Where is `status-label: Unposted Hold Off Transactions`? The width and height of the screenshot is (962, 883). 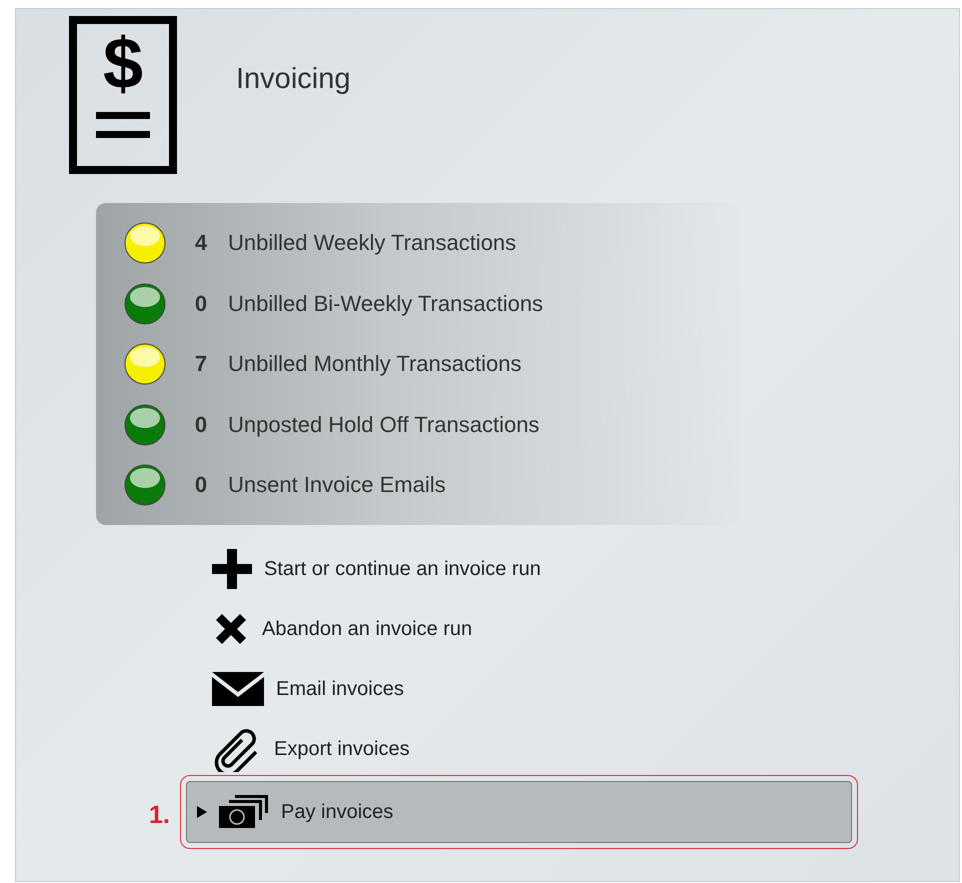
status-label: Unposted Hold Off Transactions is located at coordinates (384, 425).